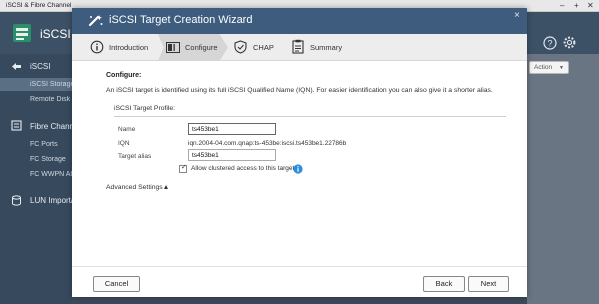 This screenshot has width=599, height=304. What do you see at coordinates (299, 266) in the screenshot?
I see `footer-divider` at bounding box center [299, 266].